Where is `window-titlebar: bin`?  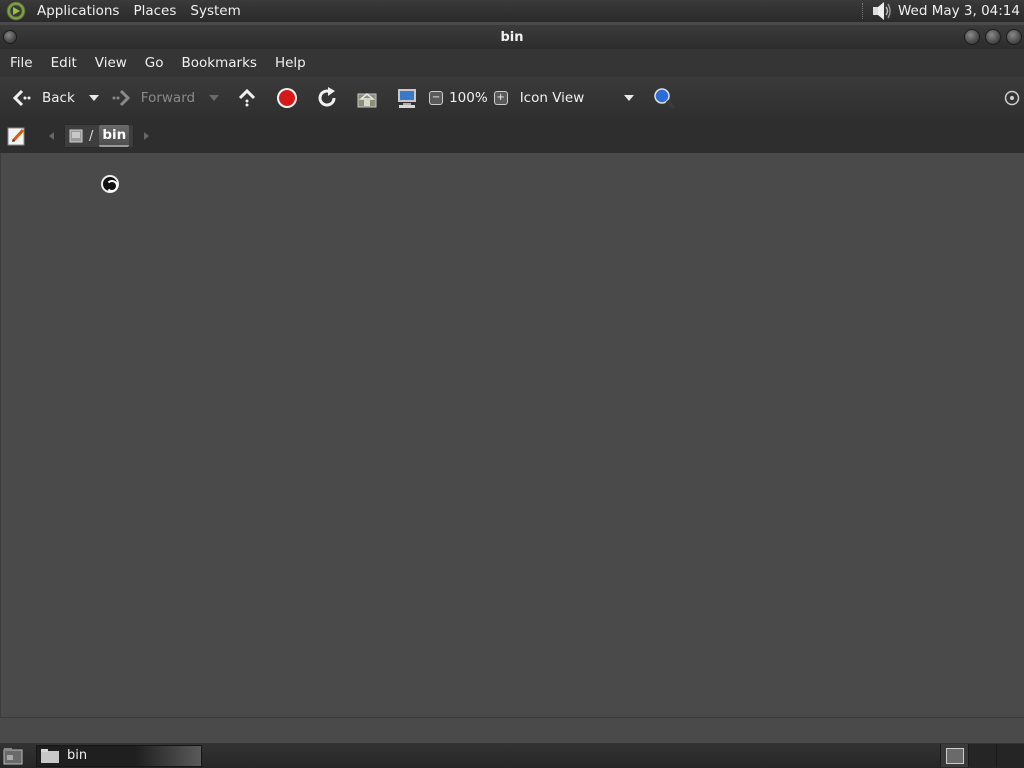
window-titlebar: bin is located at coordinates (512, 37).